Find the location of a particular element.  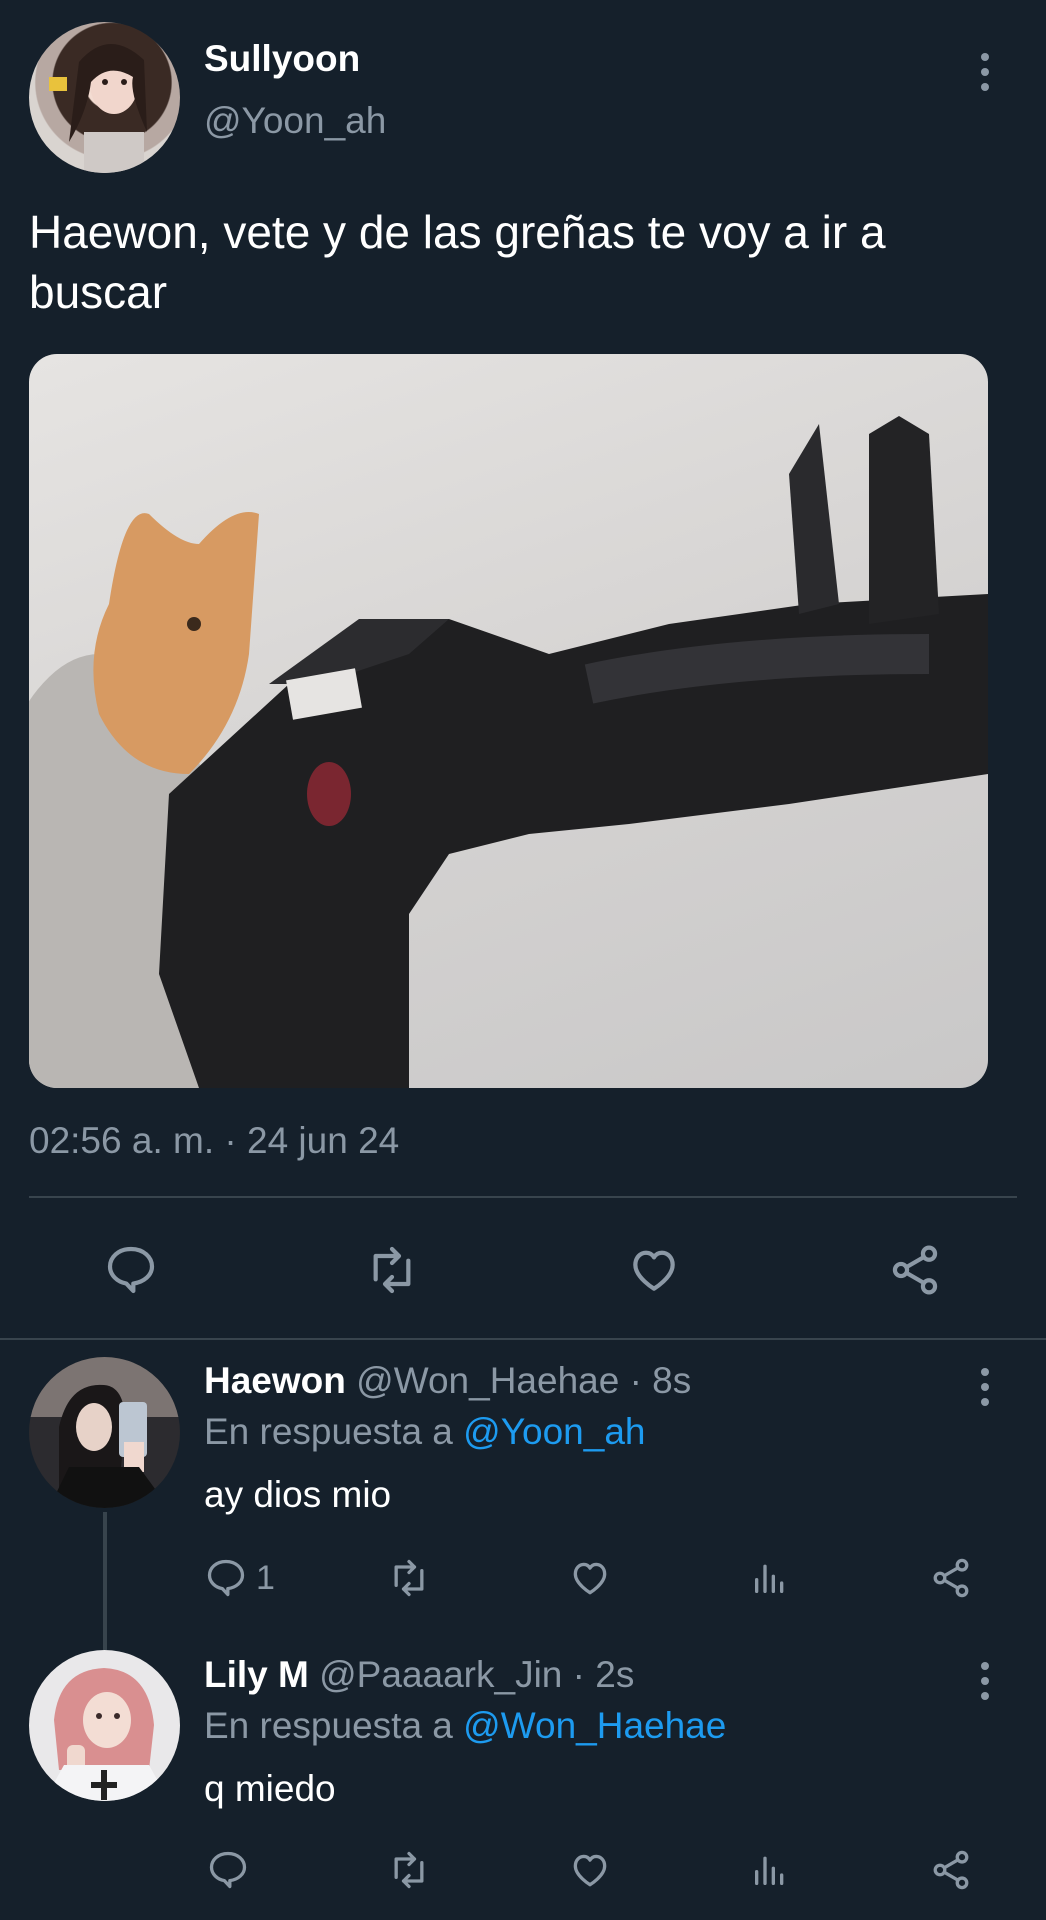

reply-header: Lily M @Paaaark_Jin · 2s is located at coordinates (419, 1675).